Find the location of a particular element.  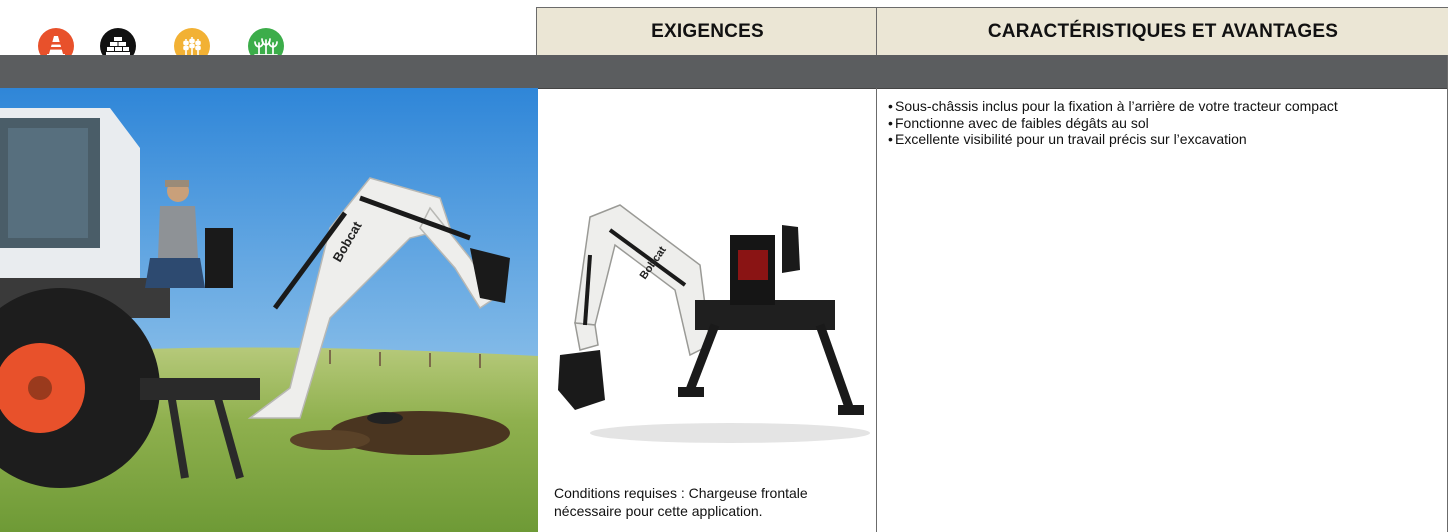

section-band is located at coordinates (724, 72).